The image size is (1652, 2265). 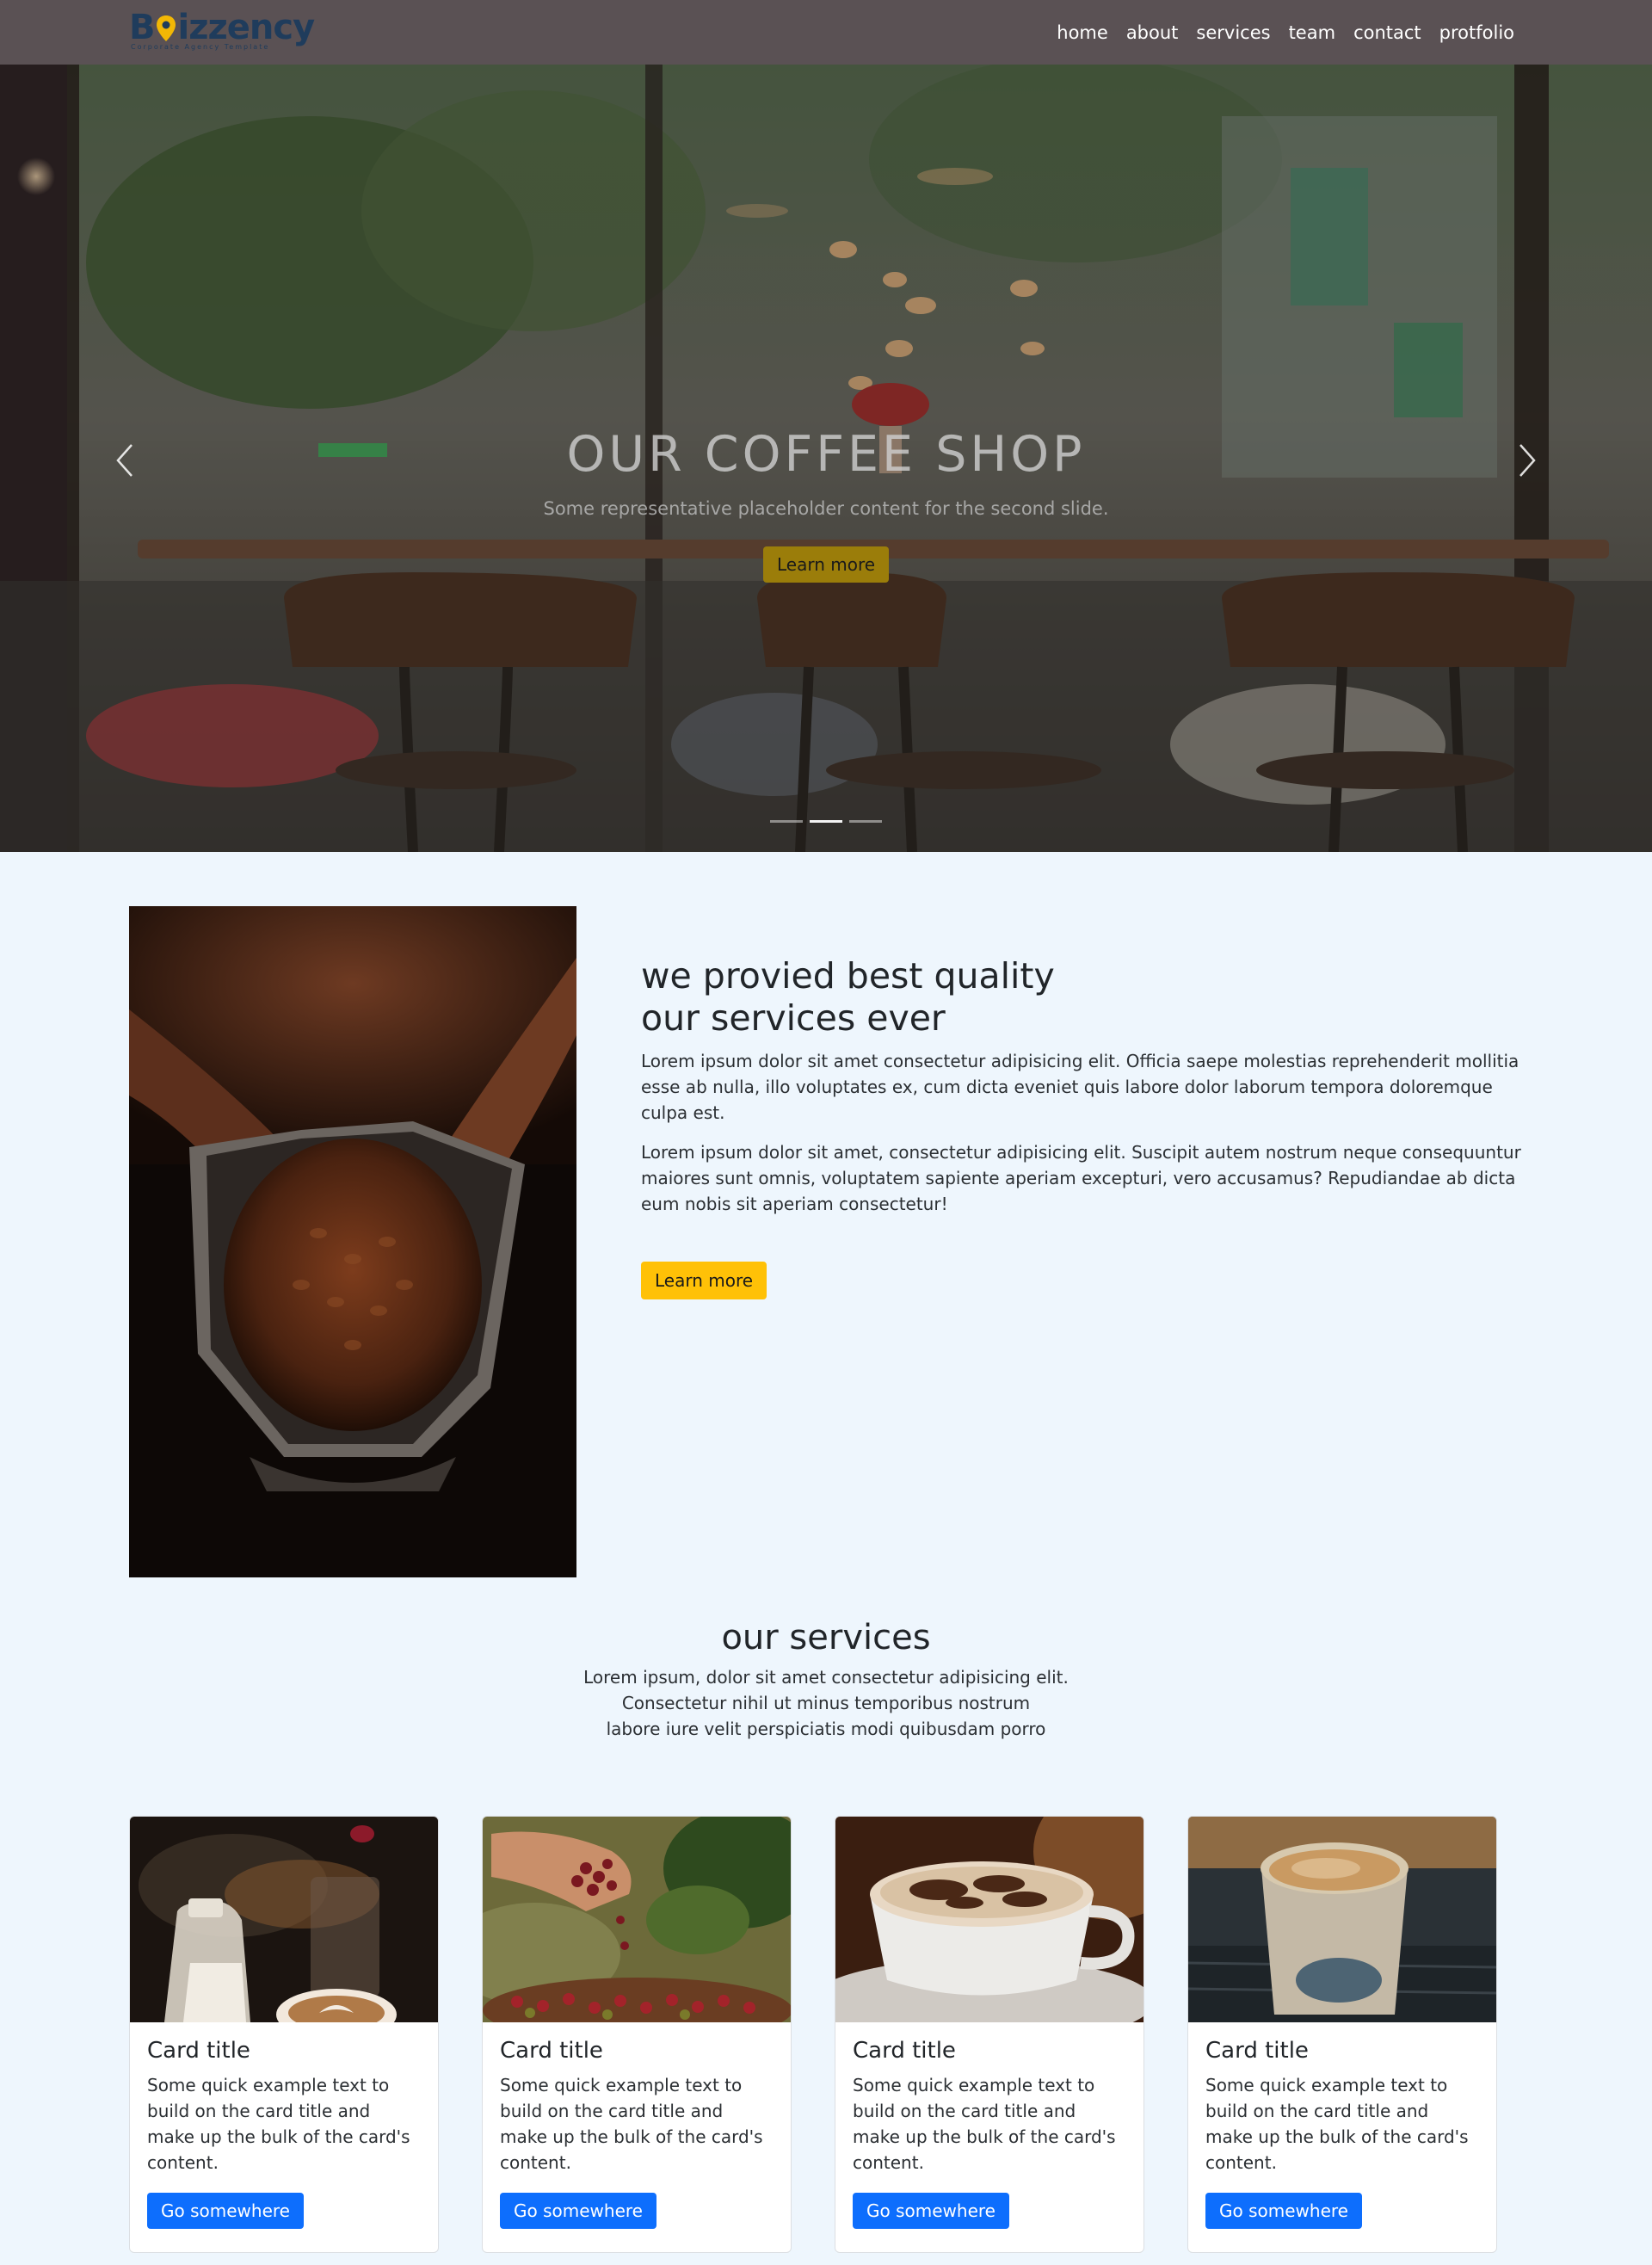 What do you see at coordinates (284, 1919) in the screenshot?
I see `latte-art-image` at bounding box center [284, 1919].